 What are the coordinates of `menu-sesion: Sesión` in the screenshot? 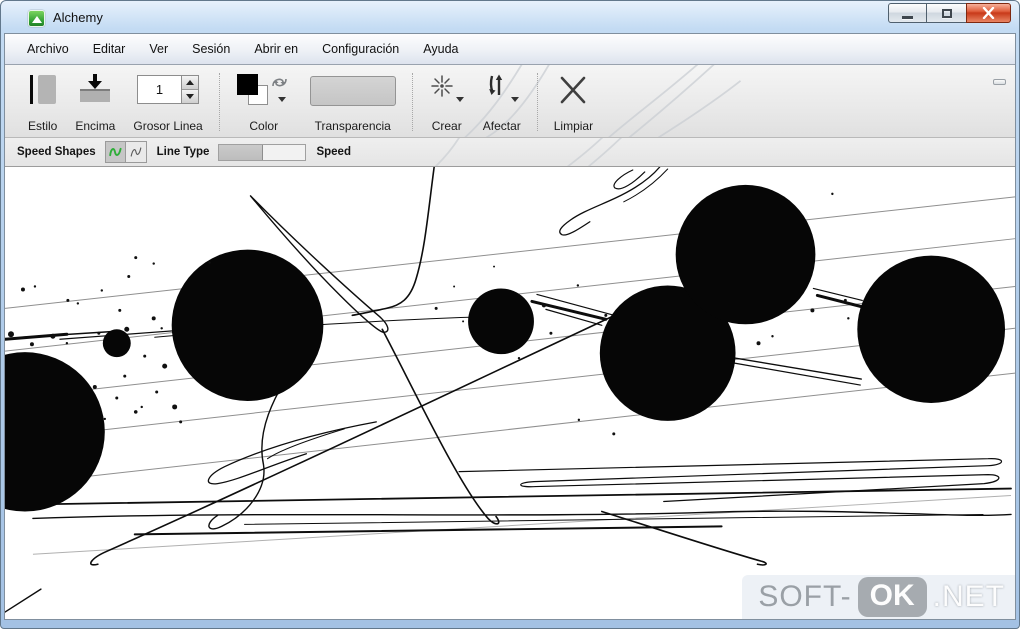 It's located at (211, 49).